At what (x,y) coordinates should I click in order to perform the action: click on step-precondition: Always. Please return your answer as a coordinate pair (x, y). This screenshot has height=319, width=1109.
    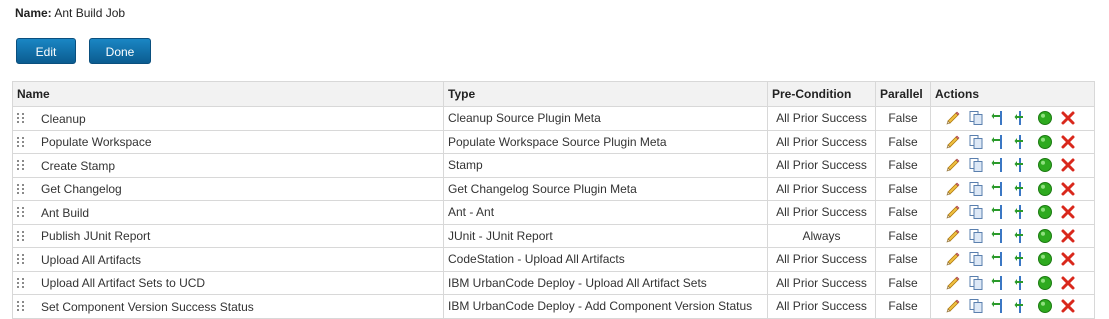
    Looking at the image, I should click on (821, 235).